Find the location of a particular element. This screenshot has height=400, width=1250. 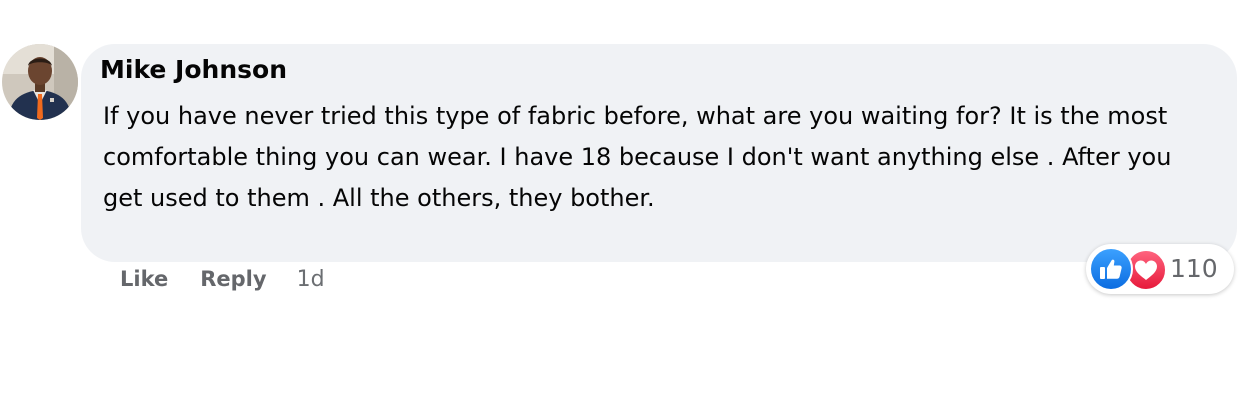

comment-timestamp: 1d is located at coordinates (311, 279).